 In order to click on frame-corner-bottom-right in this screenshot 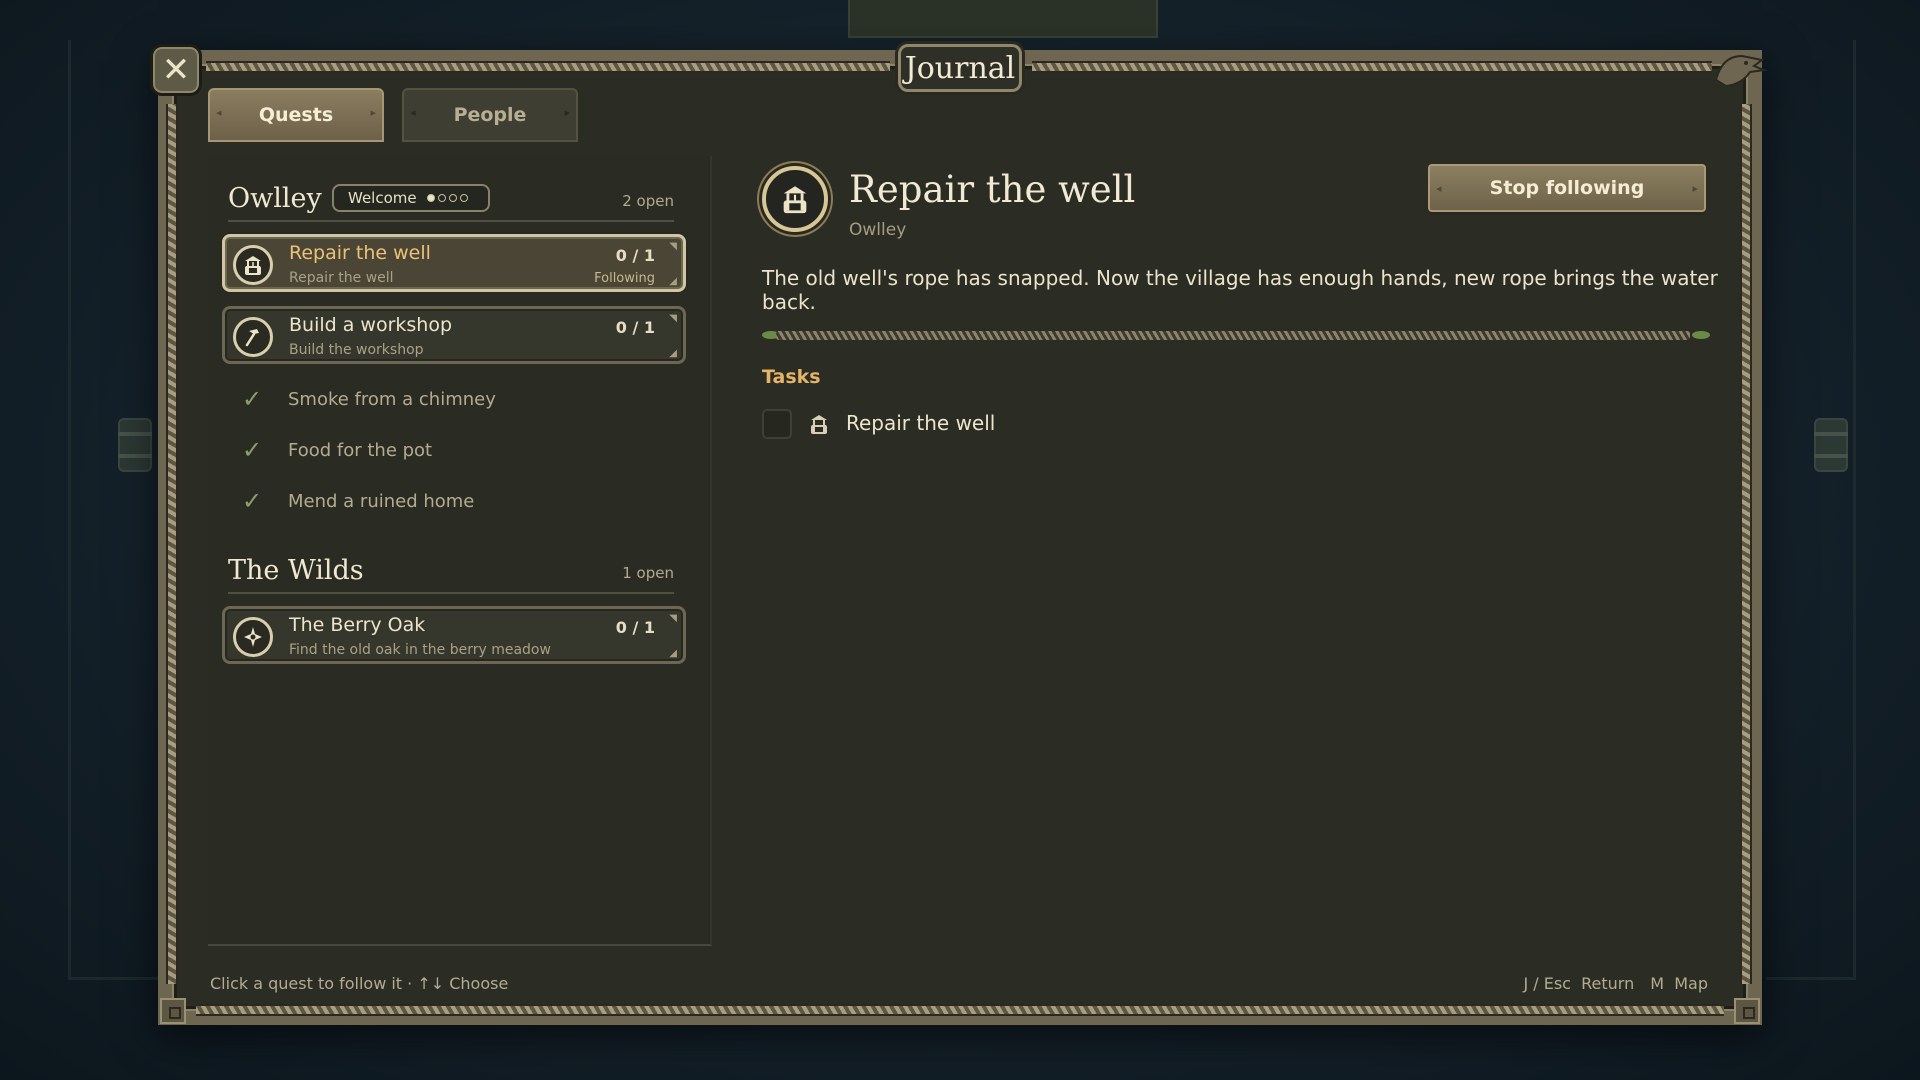, I will do `click(1747, 1011)`.